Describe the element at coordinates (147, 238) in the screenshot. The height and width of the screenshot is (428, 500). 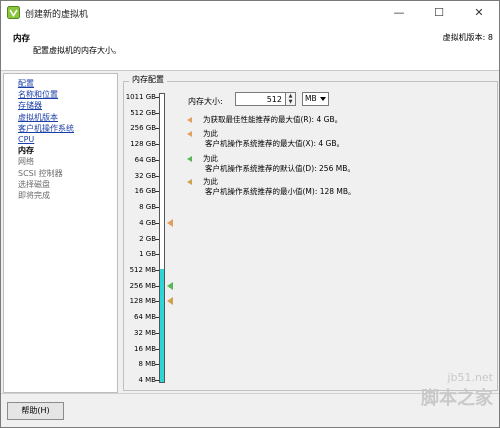
I see `scale-label: 2 GB` at that location.